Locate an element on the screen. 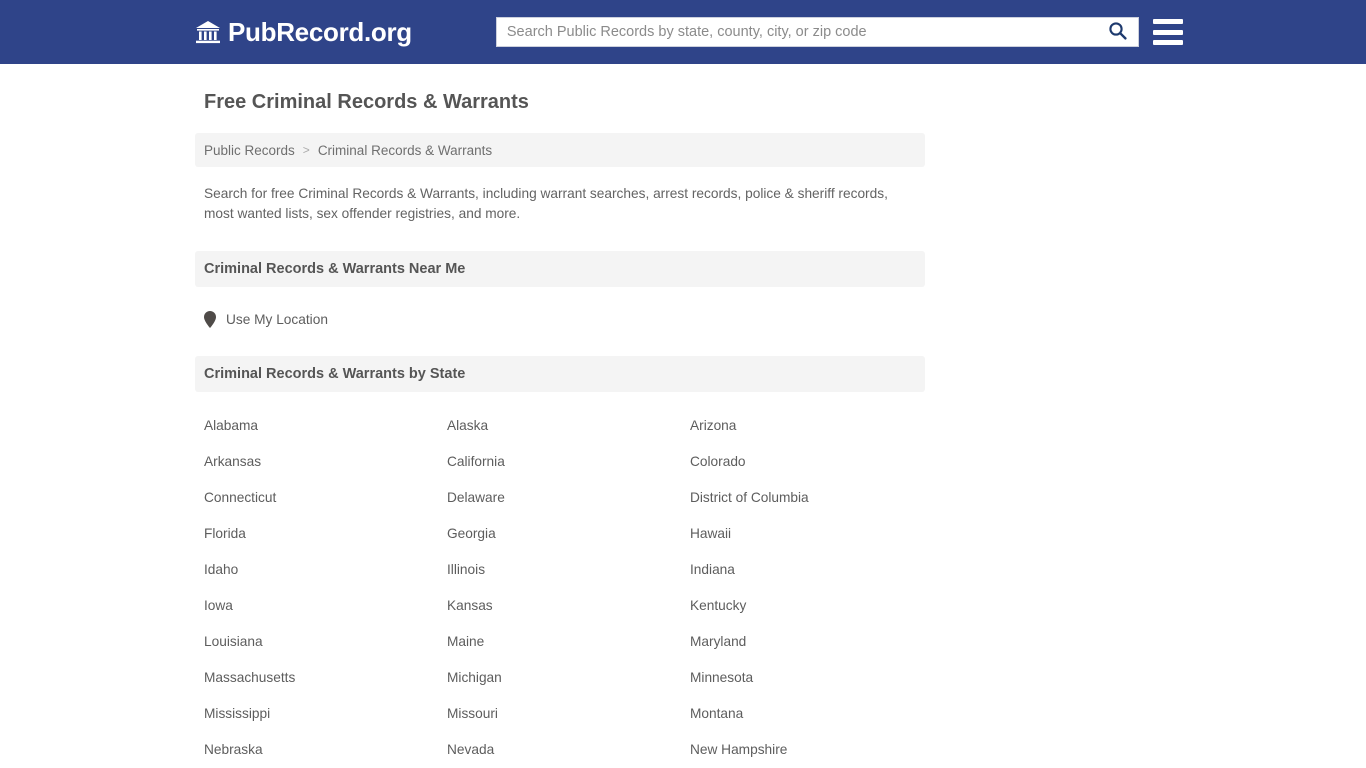  search-bar is located at coordinates (817, 32).